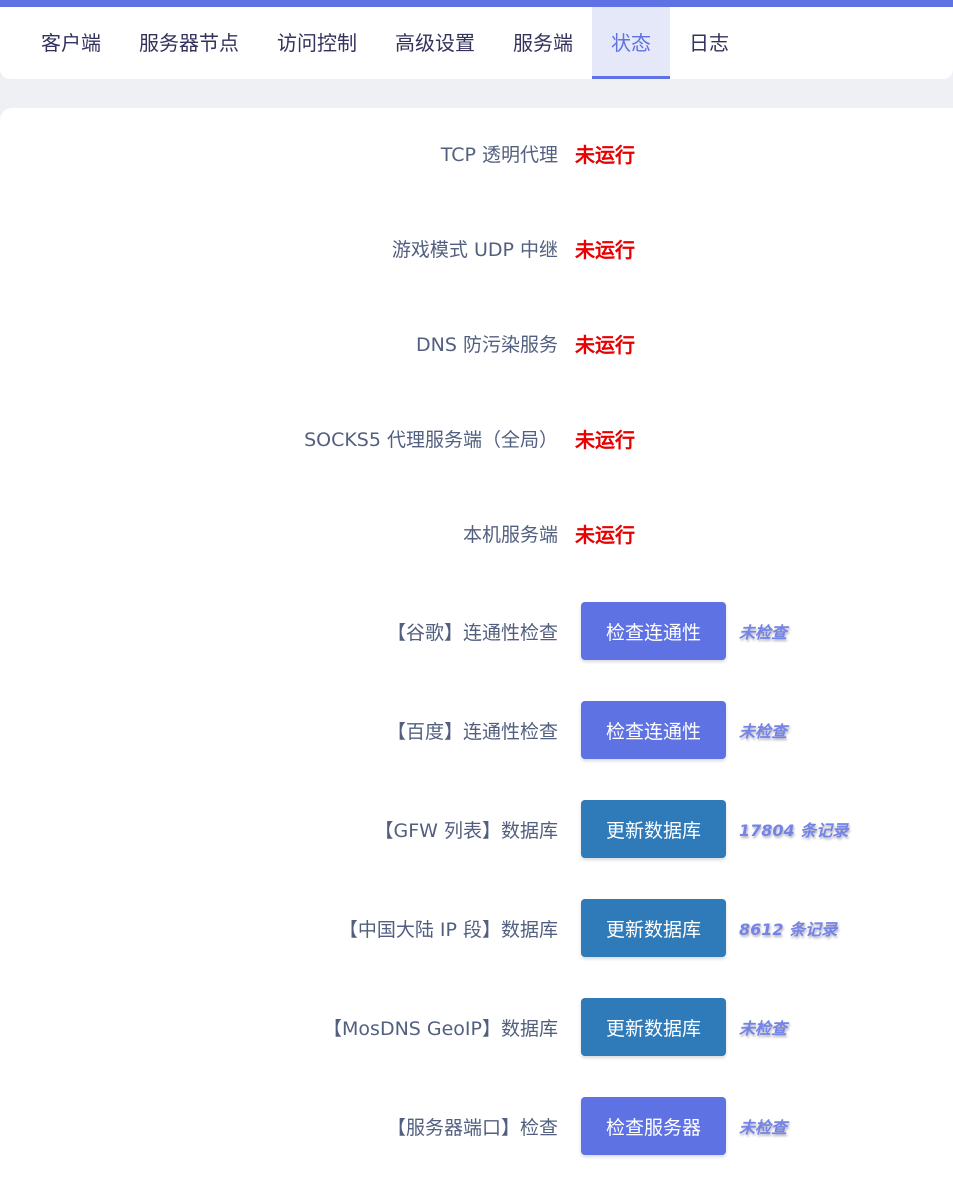 This screenshot has width=953, height=1183. Describe the element at coordinates (788, 929) in the screenshot. I see `record-count: 8612 条记录` at that location.